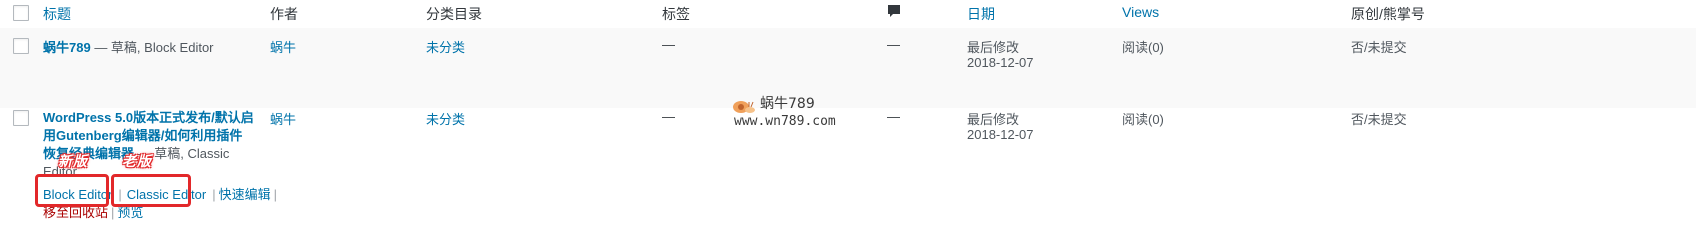  What do you see at coordinates (152, 47) in the screenshot?
I see `post-state: — 草稿, Block Editor` at bounding box center [152, 47].